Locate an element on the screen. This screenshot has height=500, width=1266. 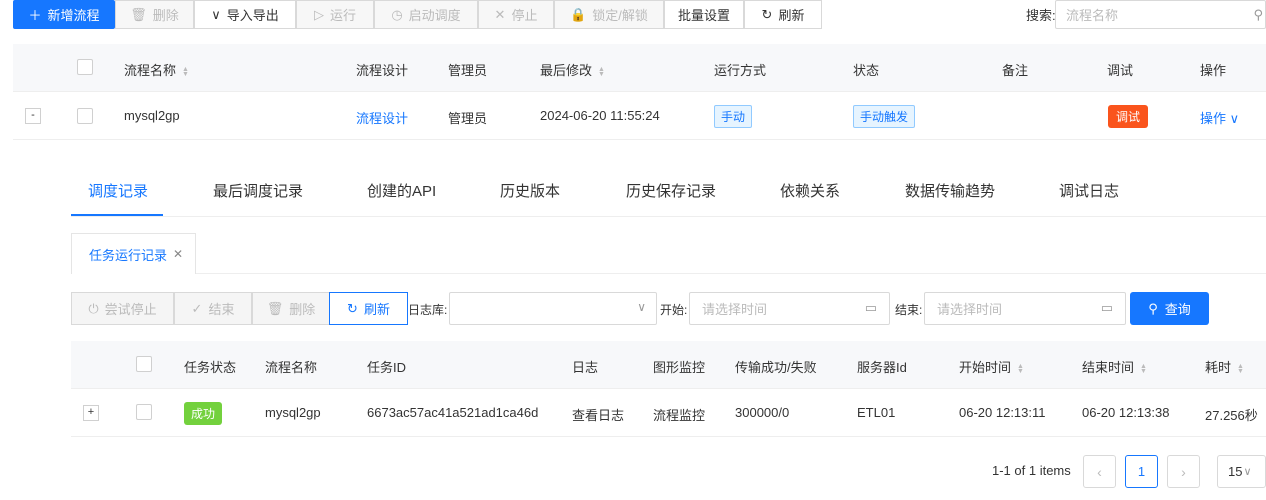
header-debug: 调试 is located at coordinates (1120, 70).